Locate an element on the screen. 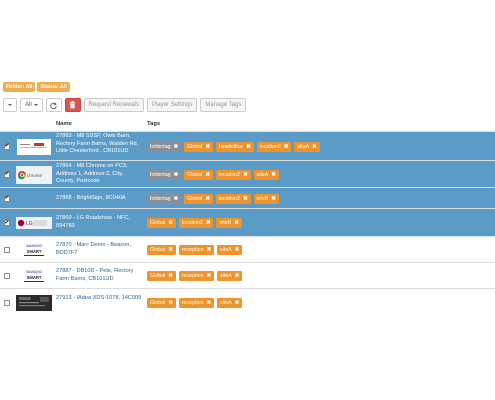  manage-tags-button: Manage Tags is located at coordinates (223, 105).